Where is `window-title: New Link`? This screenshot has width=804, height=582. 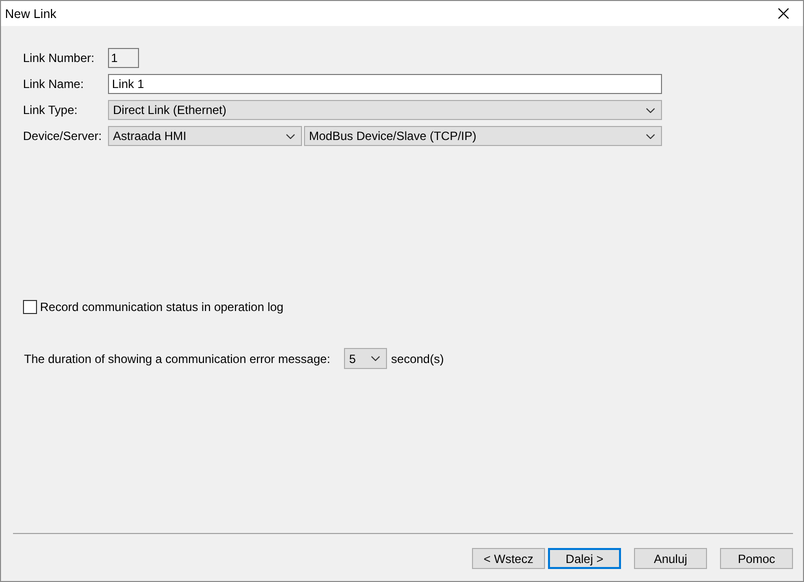
window-title: New Link is located at coordinates (30, 13).